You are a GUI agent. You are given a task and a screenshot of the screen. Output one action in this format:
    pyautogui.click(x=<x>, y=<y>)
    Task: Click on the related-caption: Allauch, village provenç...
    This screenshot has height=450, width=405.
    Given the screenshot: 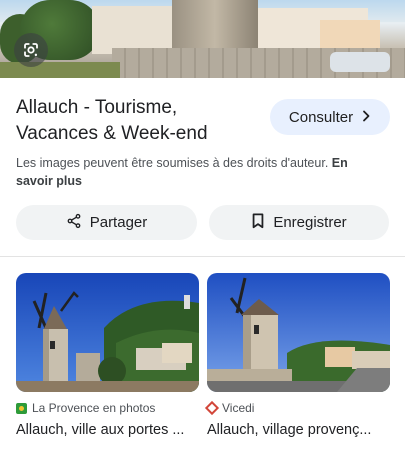 What is the action you would take?
    pyautogui.click(x=300, y=430)
    